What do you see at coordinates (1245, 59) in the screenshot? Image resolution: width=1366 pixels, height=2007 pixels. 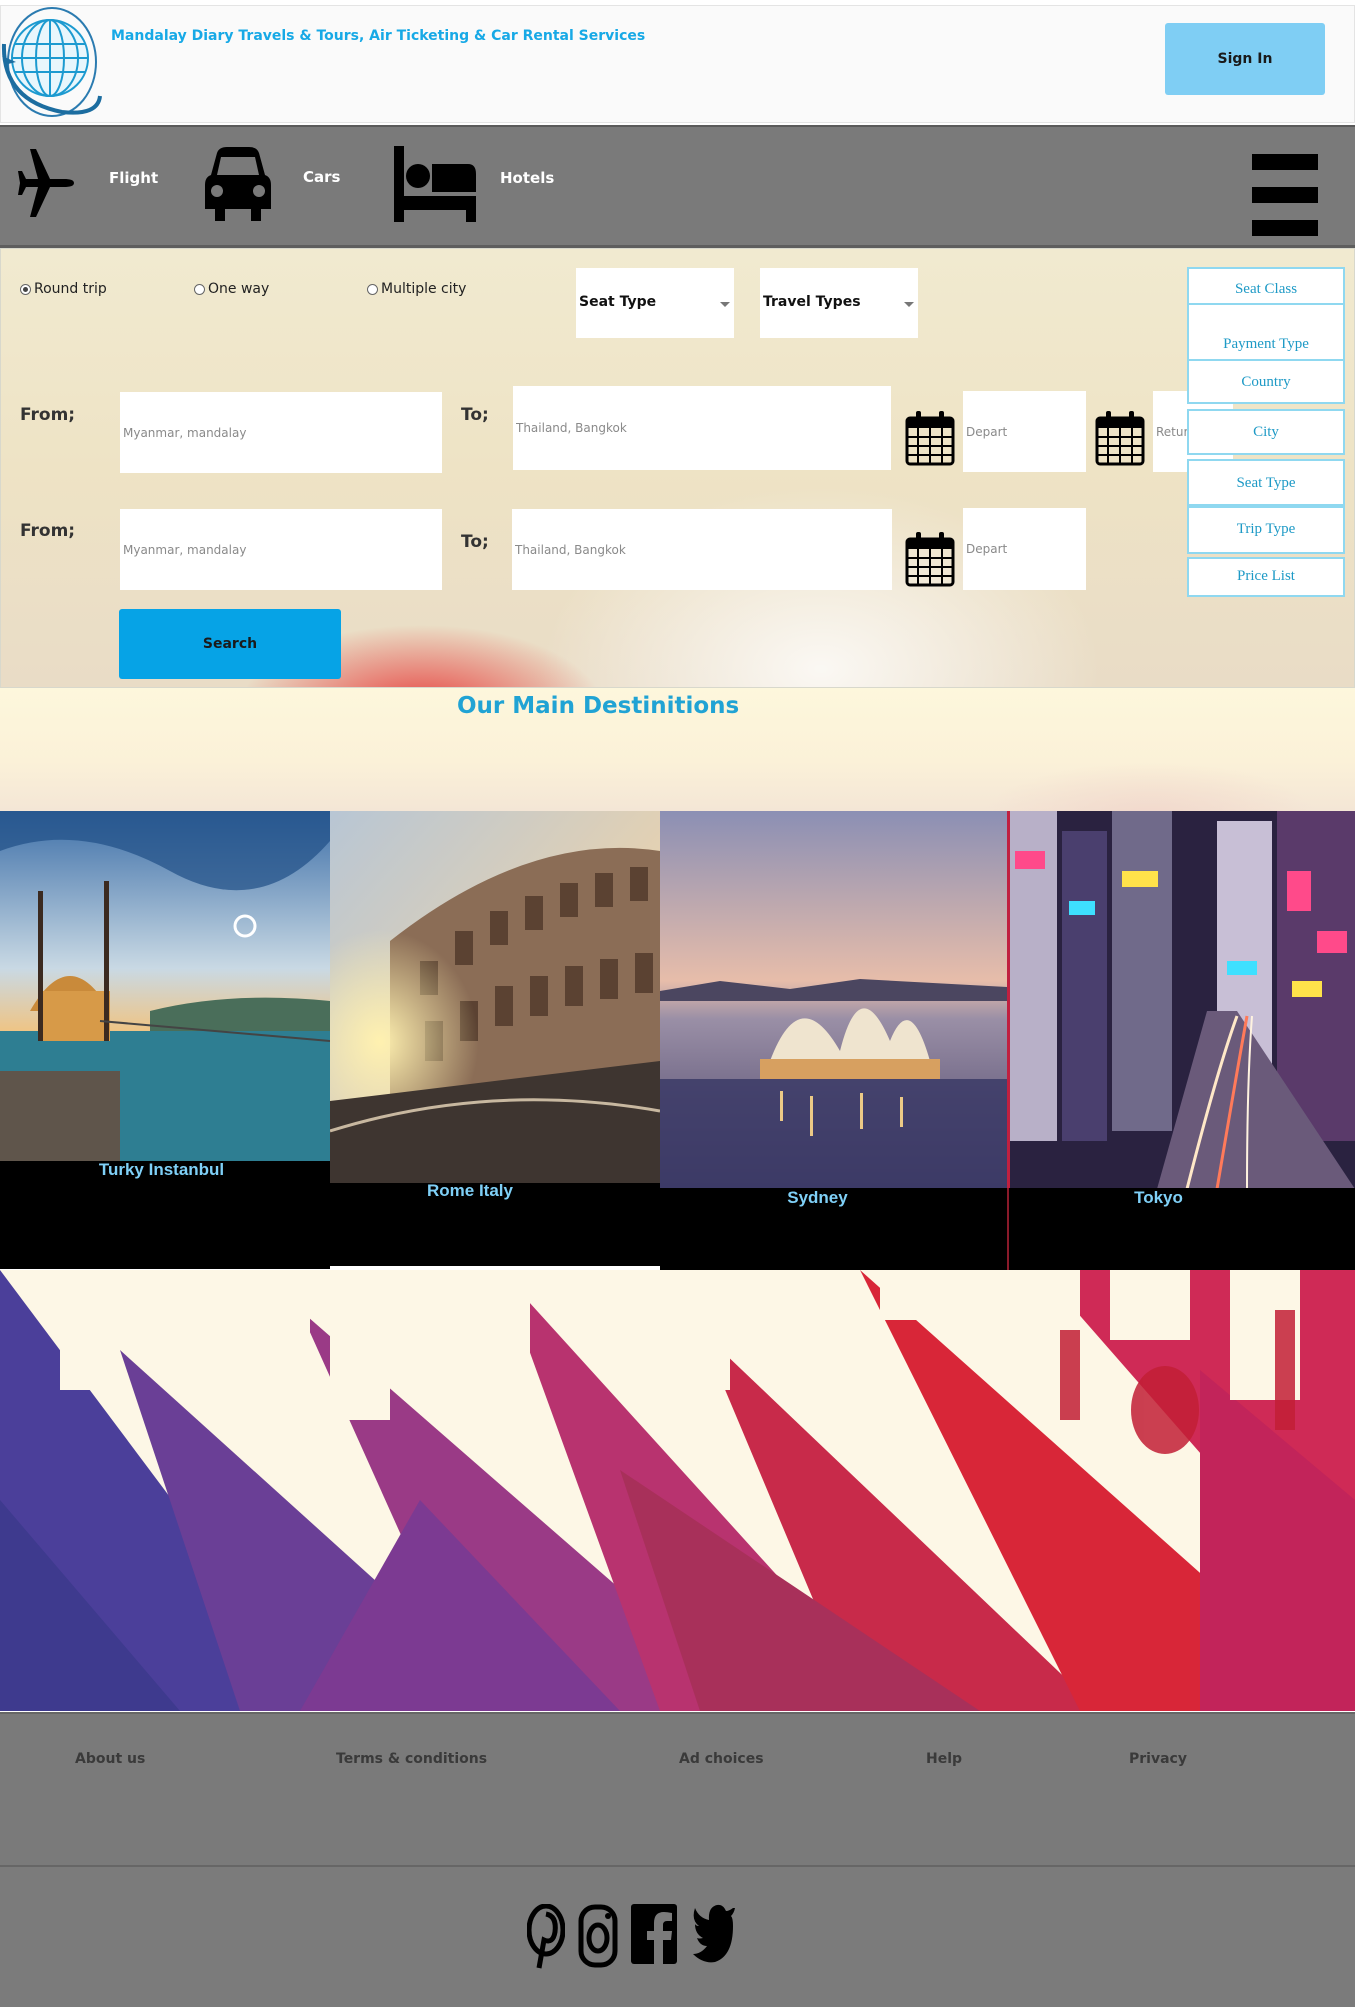 I see `sign-in-button: Sign In` at bounding box center [1245, 59].